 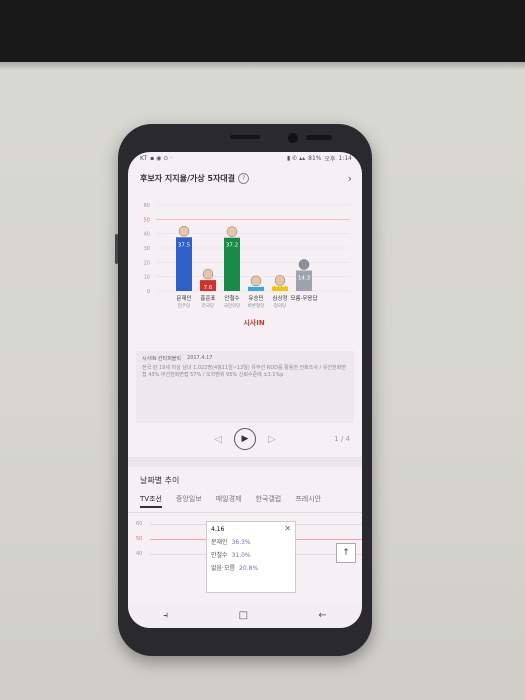 I want to click on scroll-top-button: ↑, so click(x=346, y=553).